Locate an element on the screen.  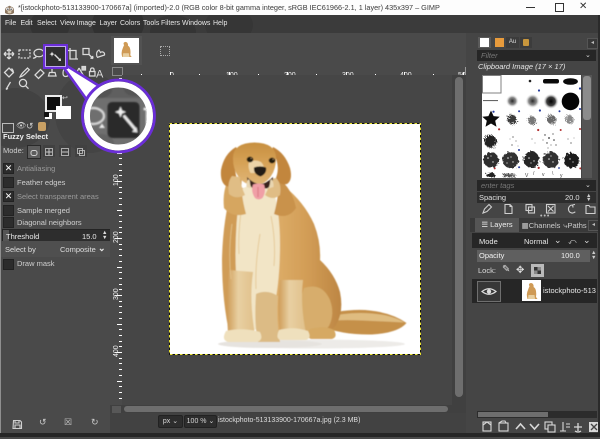
svg-text: 100 is located at coordinates (116, 180).